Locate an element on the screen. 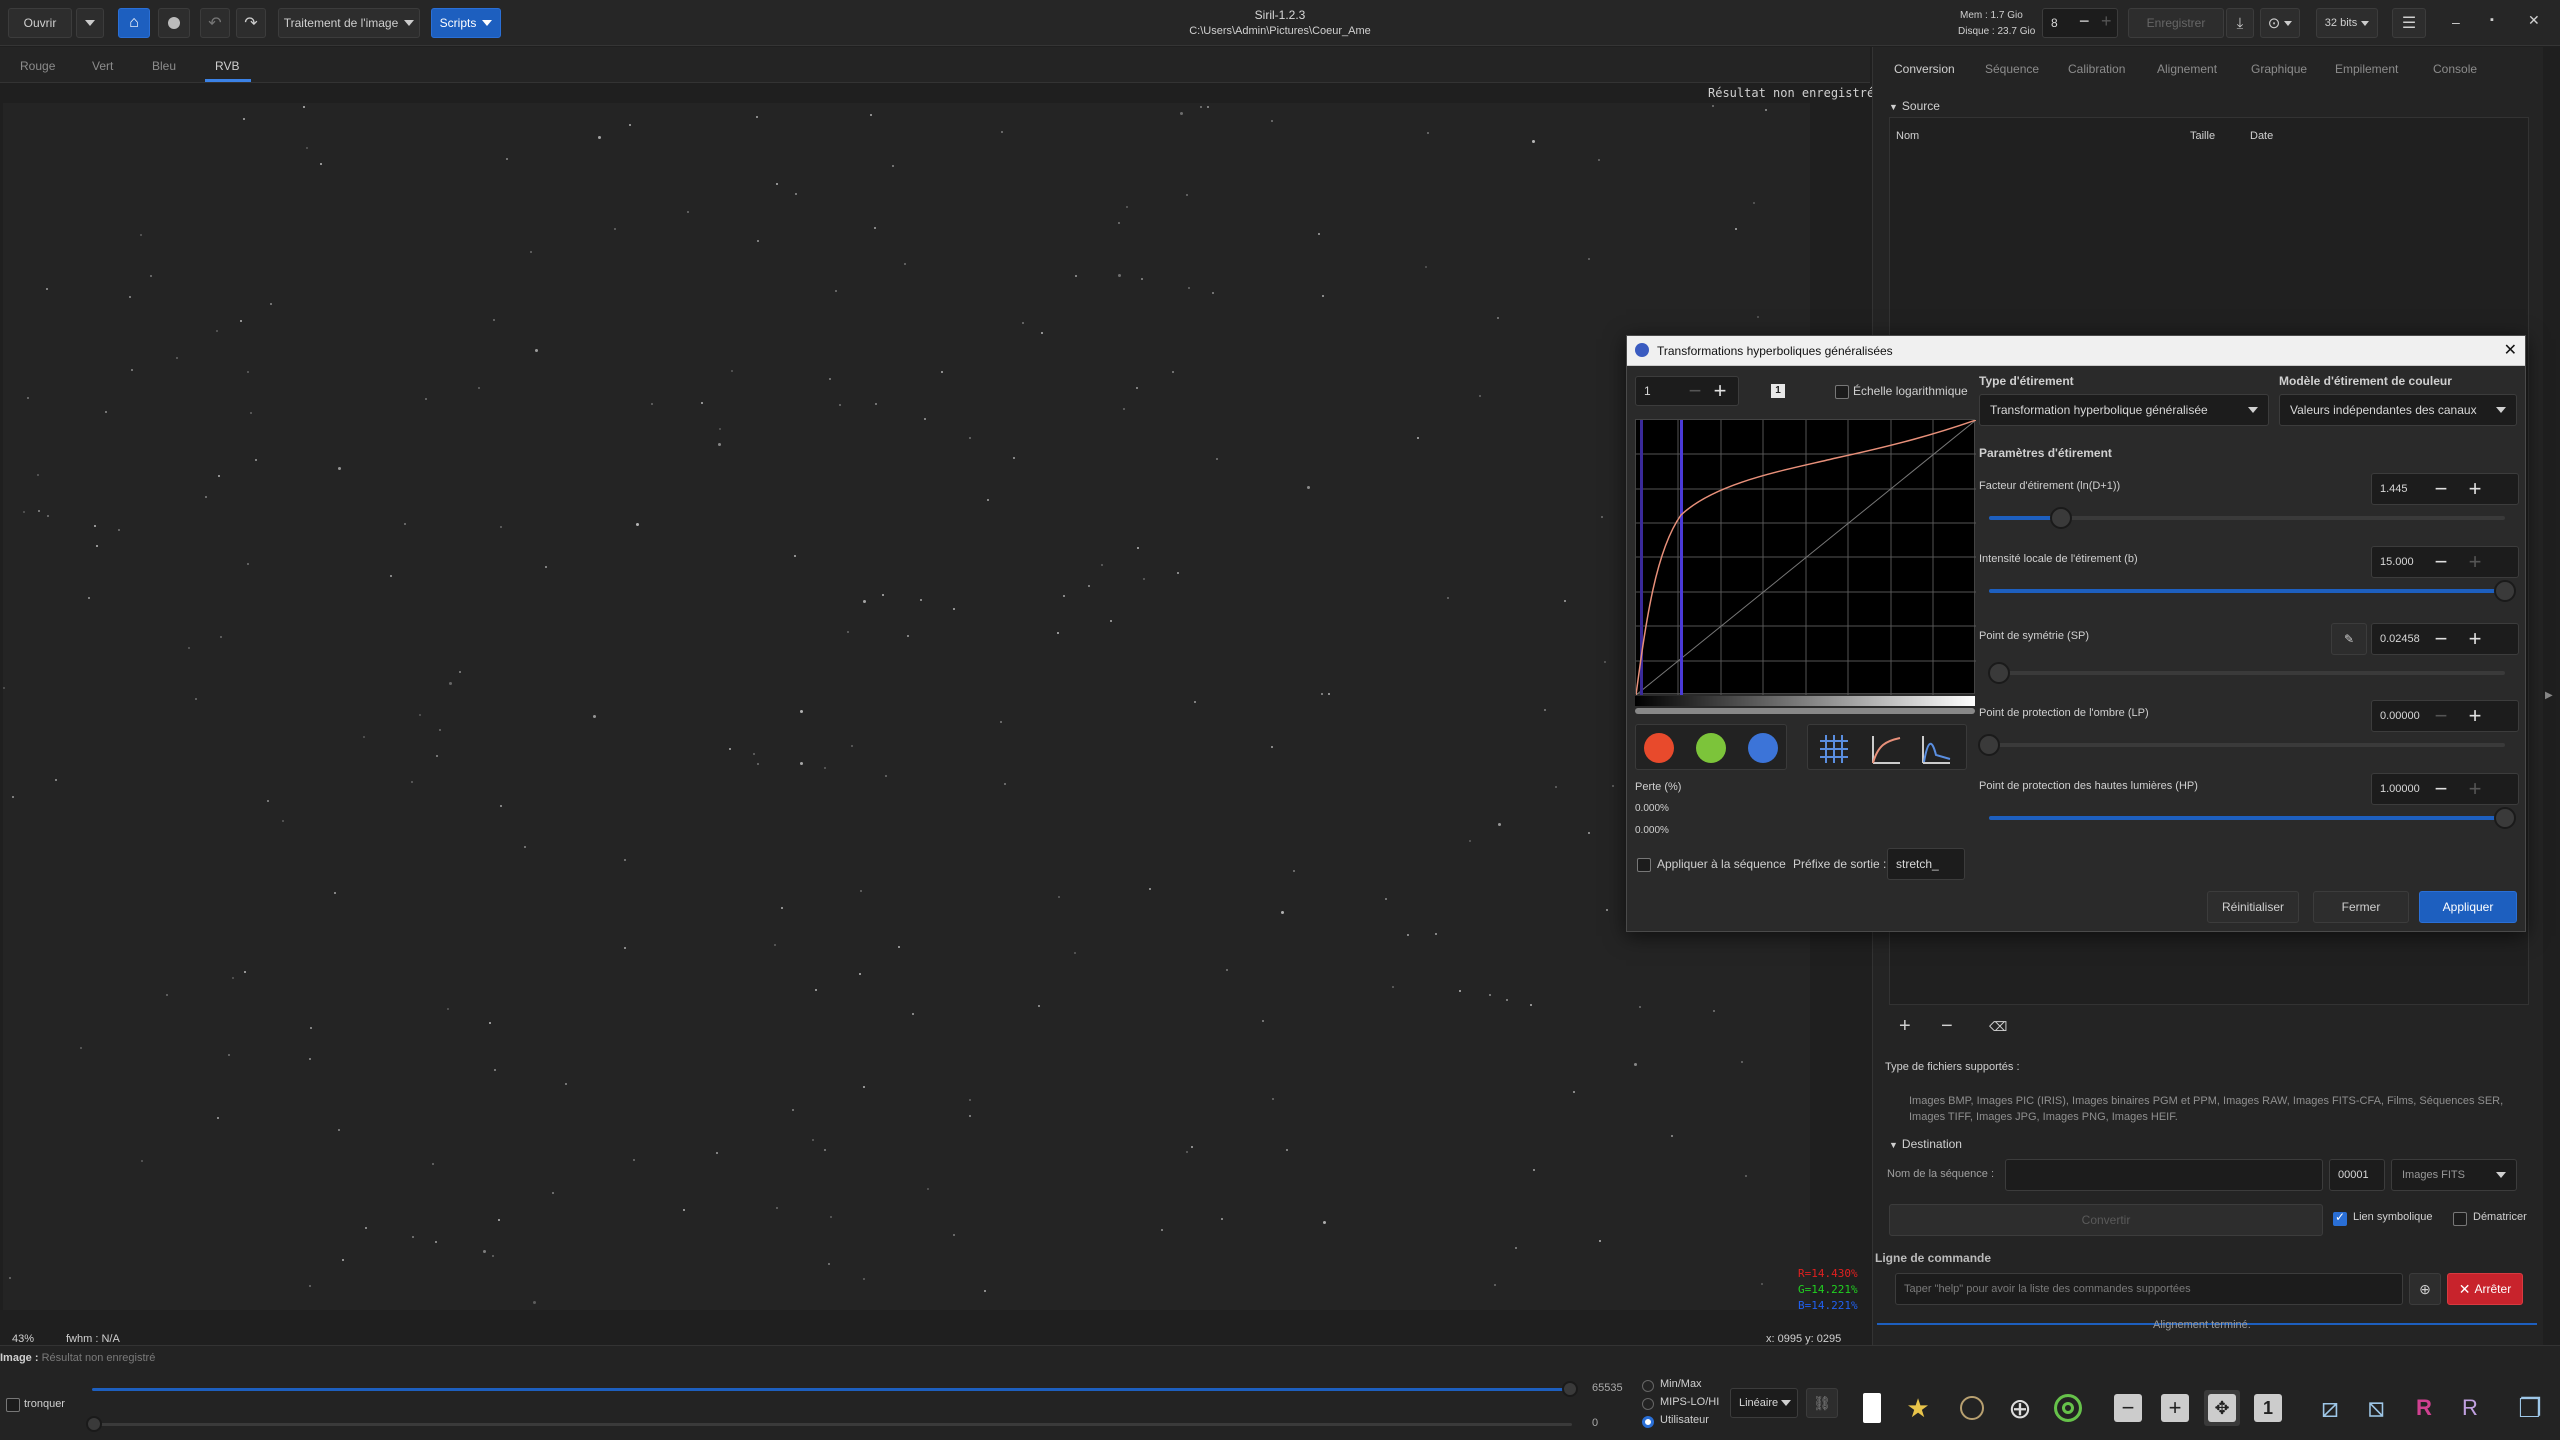  star-tool-icon: ★ is located at coordinates (1918, 1408).